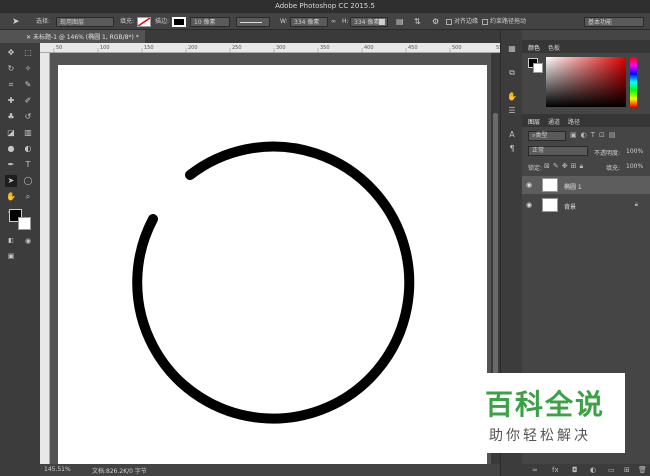 The height and width of the screenshot is (476, 650). Describe the element at coordinates (28, 241) in the screenshot. I see `quick-mask-icon: ◉` at that location.